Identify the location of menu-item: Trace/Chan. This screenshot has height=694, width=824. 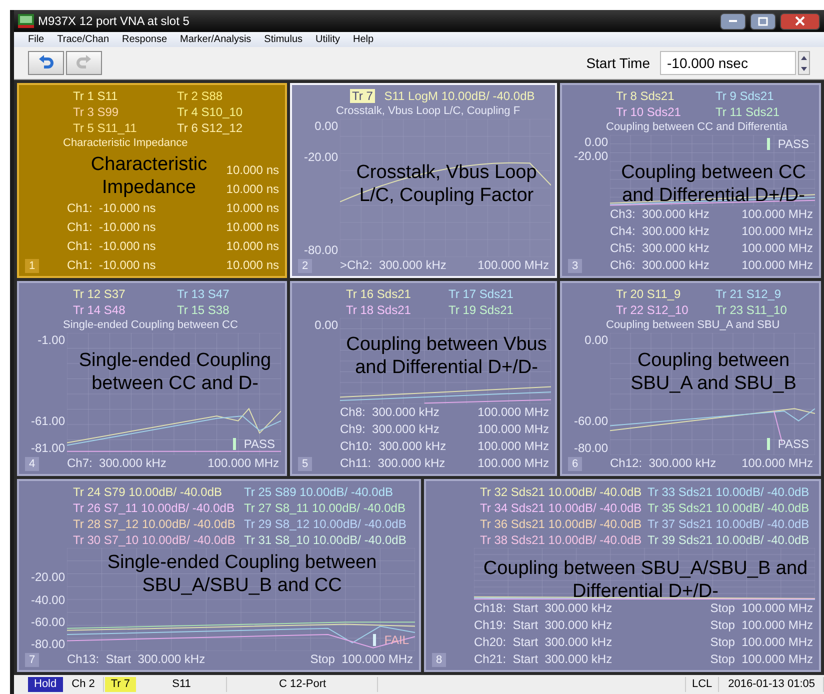
(83, 39).